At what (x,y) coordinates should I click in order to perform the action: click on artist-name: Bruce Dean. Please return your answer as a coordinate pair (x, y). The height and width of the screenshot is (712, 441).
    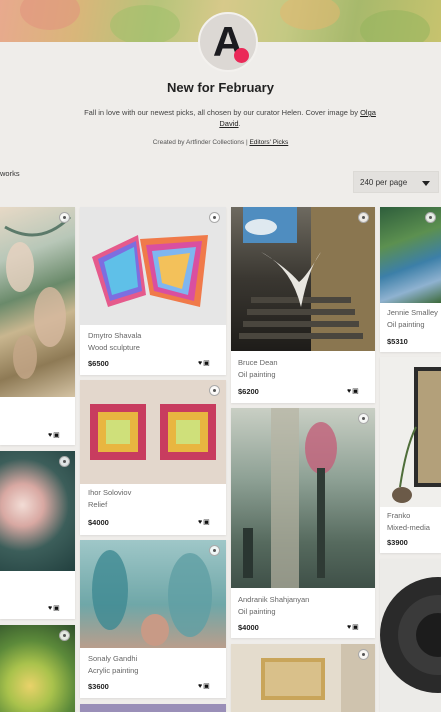
    Looking at the image, I should click on (258, 363).